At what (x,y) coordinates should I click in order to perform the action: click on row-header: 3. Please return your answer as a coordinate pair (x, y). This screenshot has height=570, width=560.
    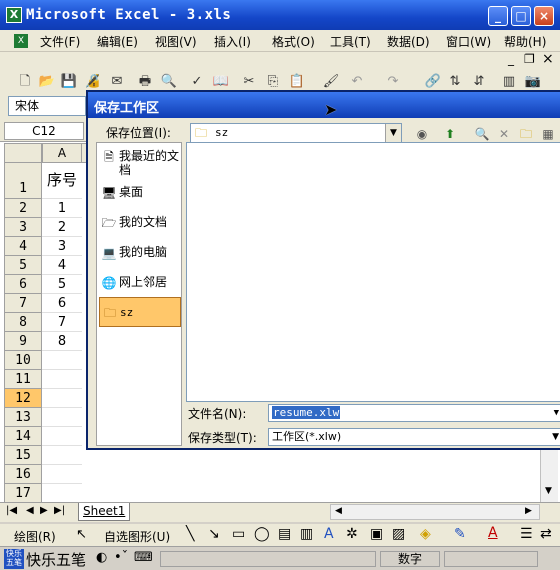
    Looking at the image, I should click on (23, 227).